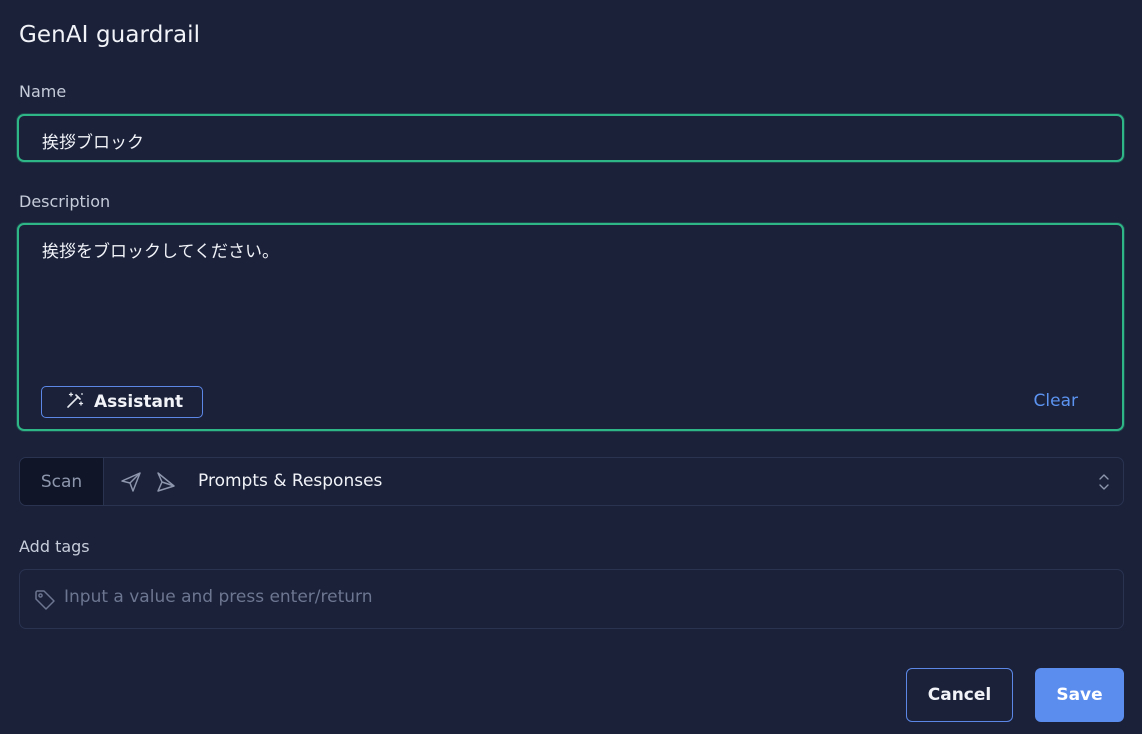  I want to click on tags-input, so click(514, 597).